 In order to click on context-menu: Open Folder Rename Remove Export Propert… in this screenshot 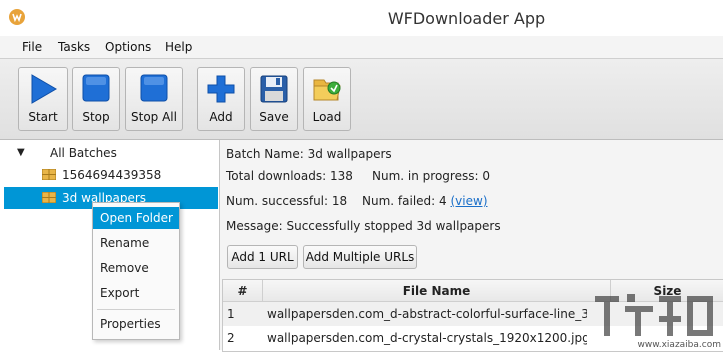, I will do `click(136, 271)`.